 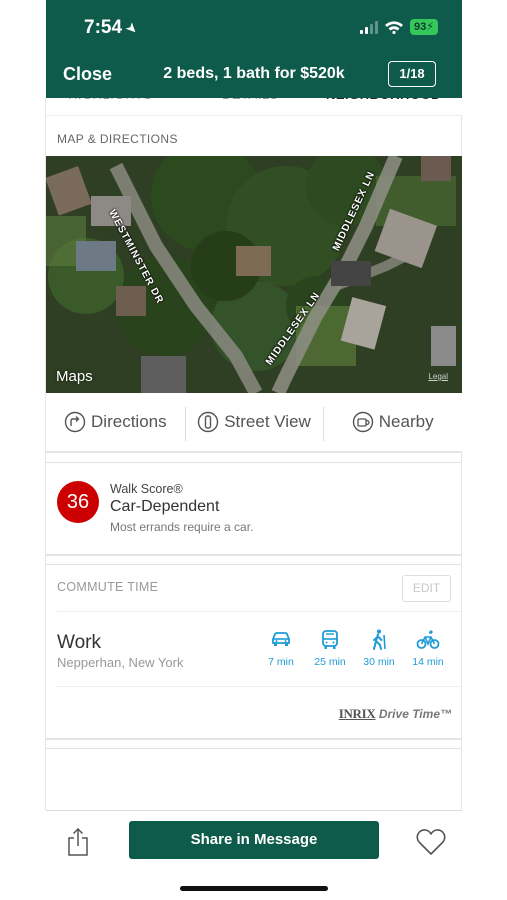 I want to click on legal-link: Legal, so click(x=438, y=376).